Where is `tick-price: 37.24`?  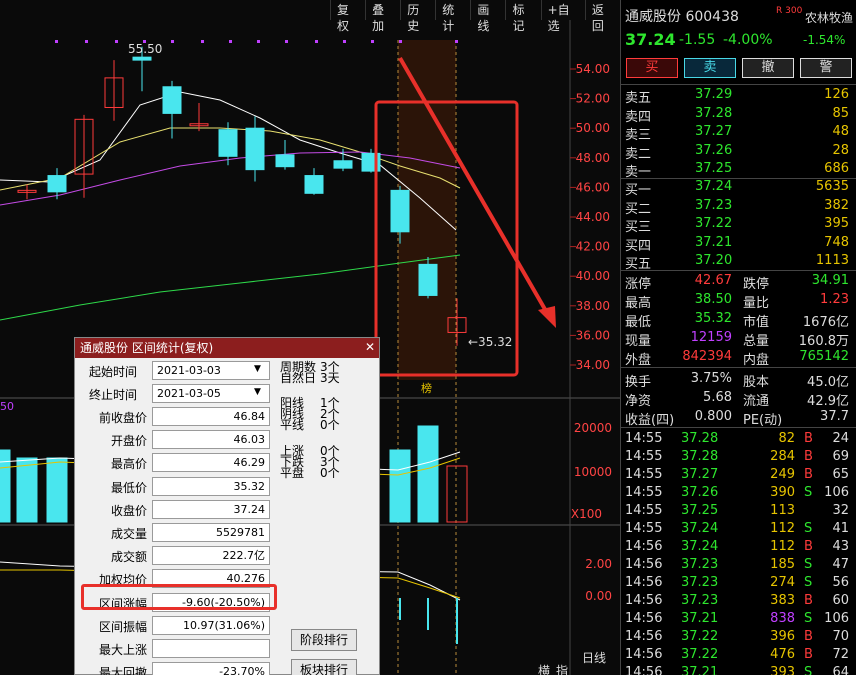 tick-price: 37.24 is located at coordinates (700, 546).